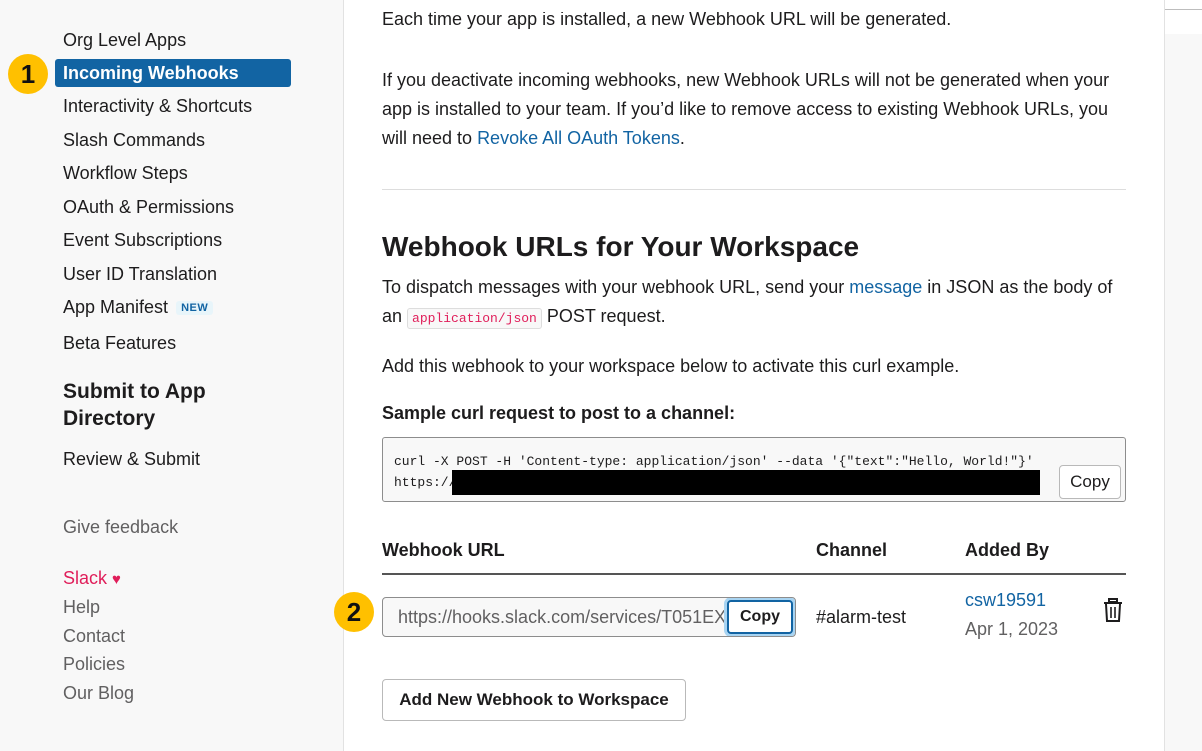  Describe the element at coordinates (1005, 600) in the screenshot. I see `added-by-user-link: csw19591` at that location.